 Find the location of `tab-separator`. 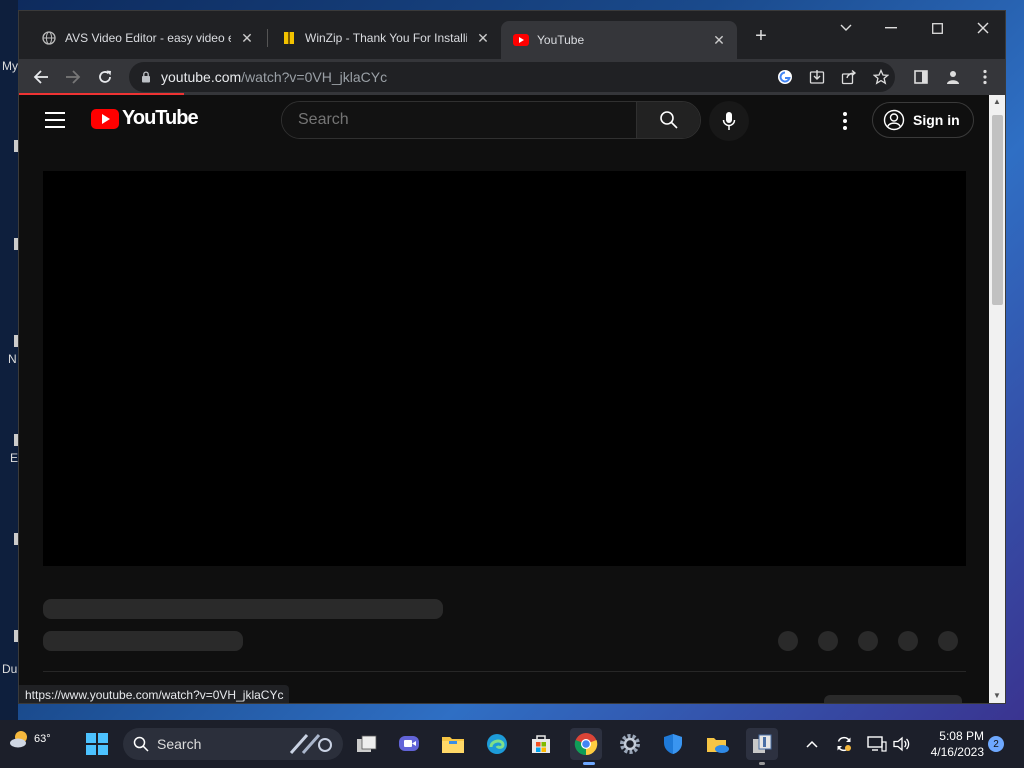

tab-separator is located at coordinates (267, 38).